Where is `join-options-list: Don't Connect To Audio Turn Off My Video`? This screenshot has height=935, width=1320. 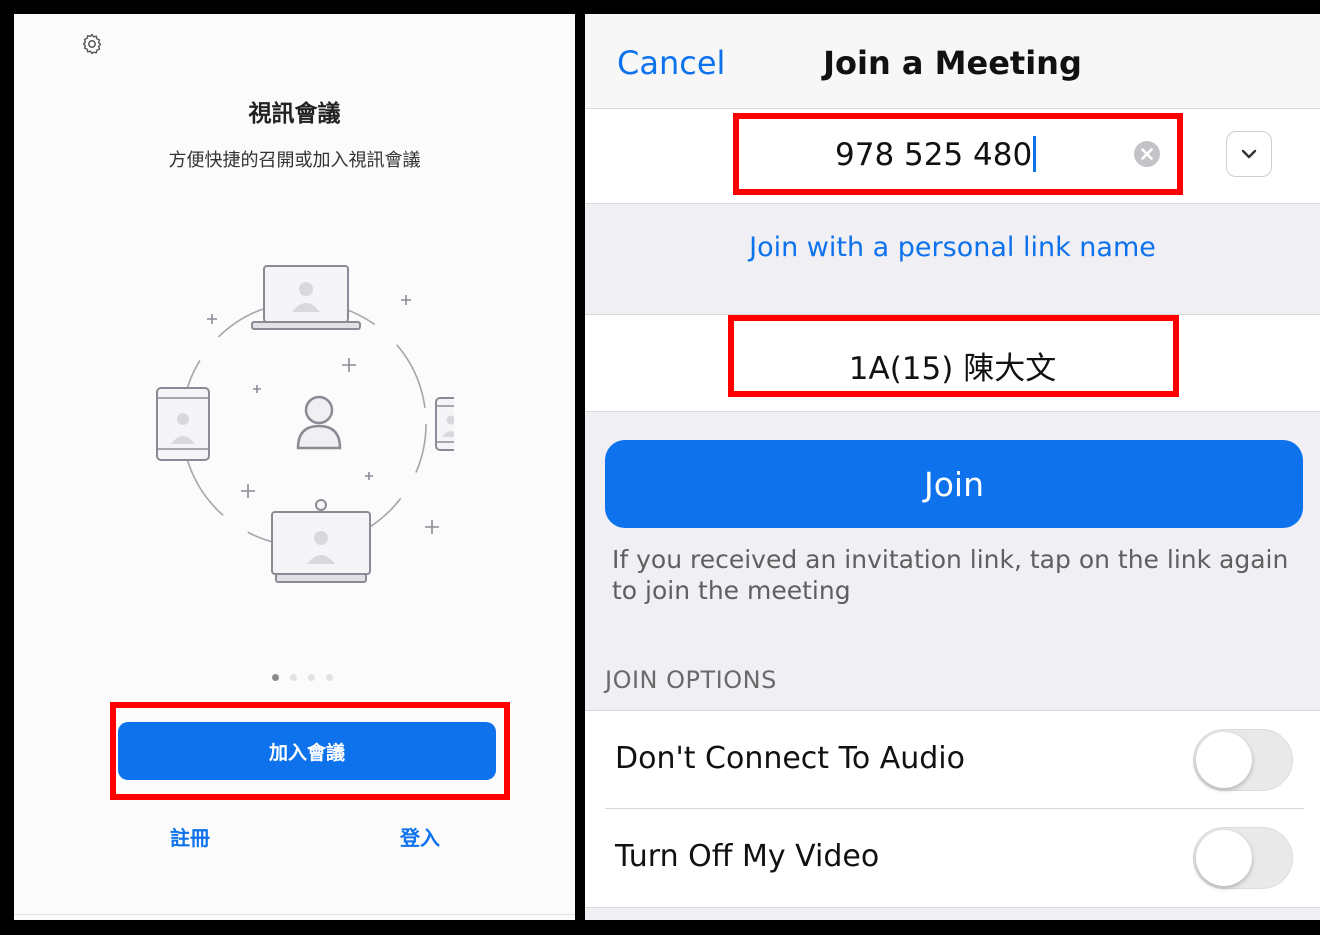
join-options-list: Don't Connect To Audio Turn Off My Video is located at coordinates (952, 809).